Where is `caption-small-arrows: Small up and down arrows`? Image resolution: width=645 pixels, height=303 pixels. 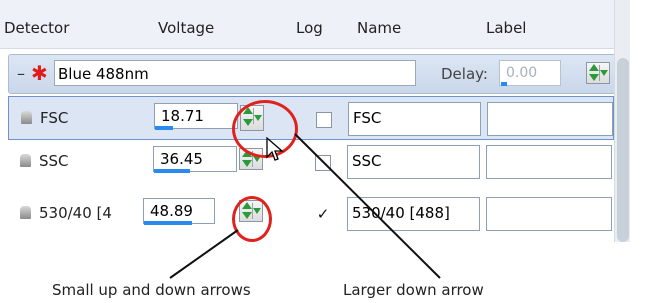
caption-small-arrows: Small up and down arrows is located at coordinates (151, 290).